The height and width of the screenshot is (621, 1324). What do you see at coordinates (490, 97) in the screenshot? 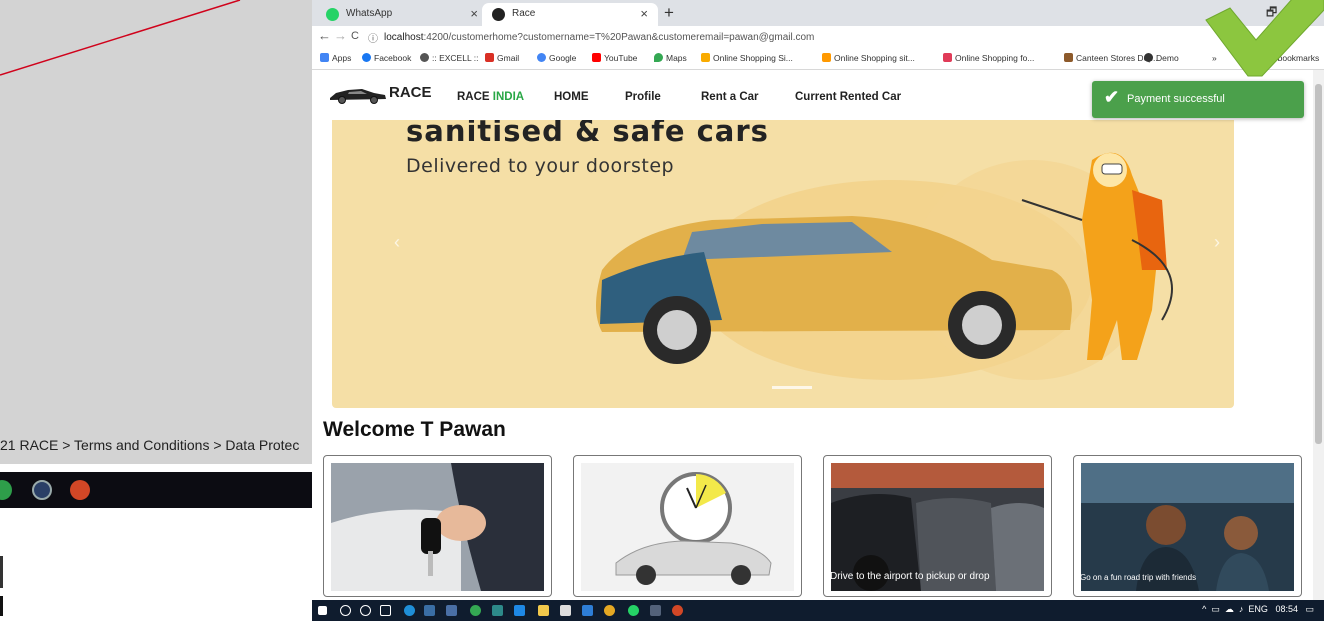
I see `nav-race-india: RACE INDIA` at bounding box center [490, 97].